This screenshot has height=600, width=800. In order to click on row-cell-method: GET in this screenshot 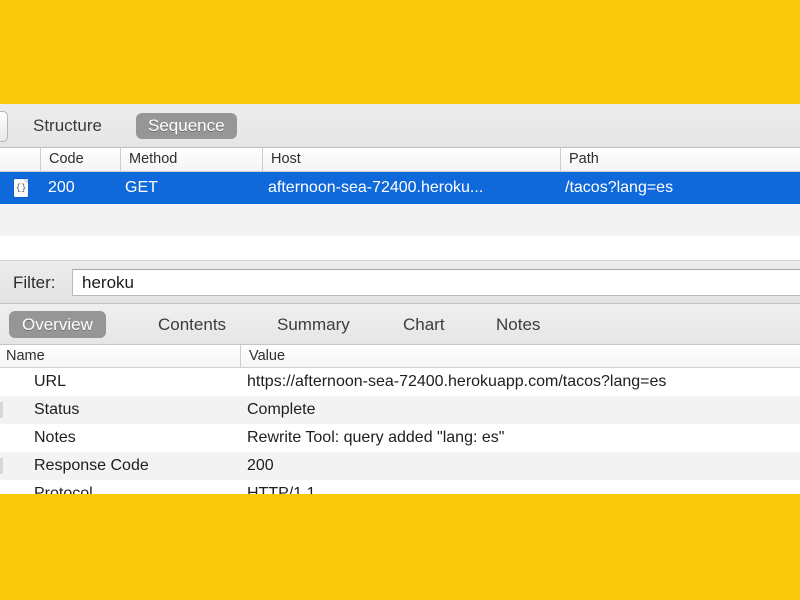, I will do `click(141, 187)`.